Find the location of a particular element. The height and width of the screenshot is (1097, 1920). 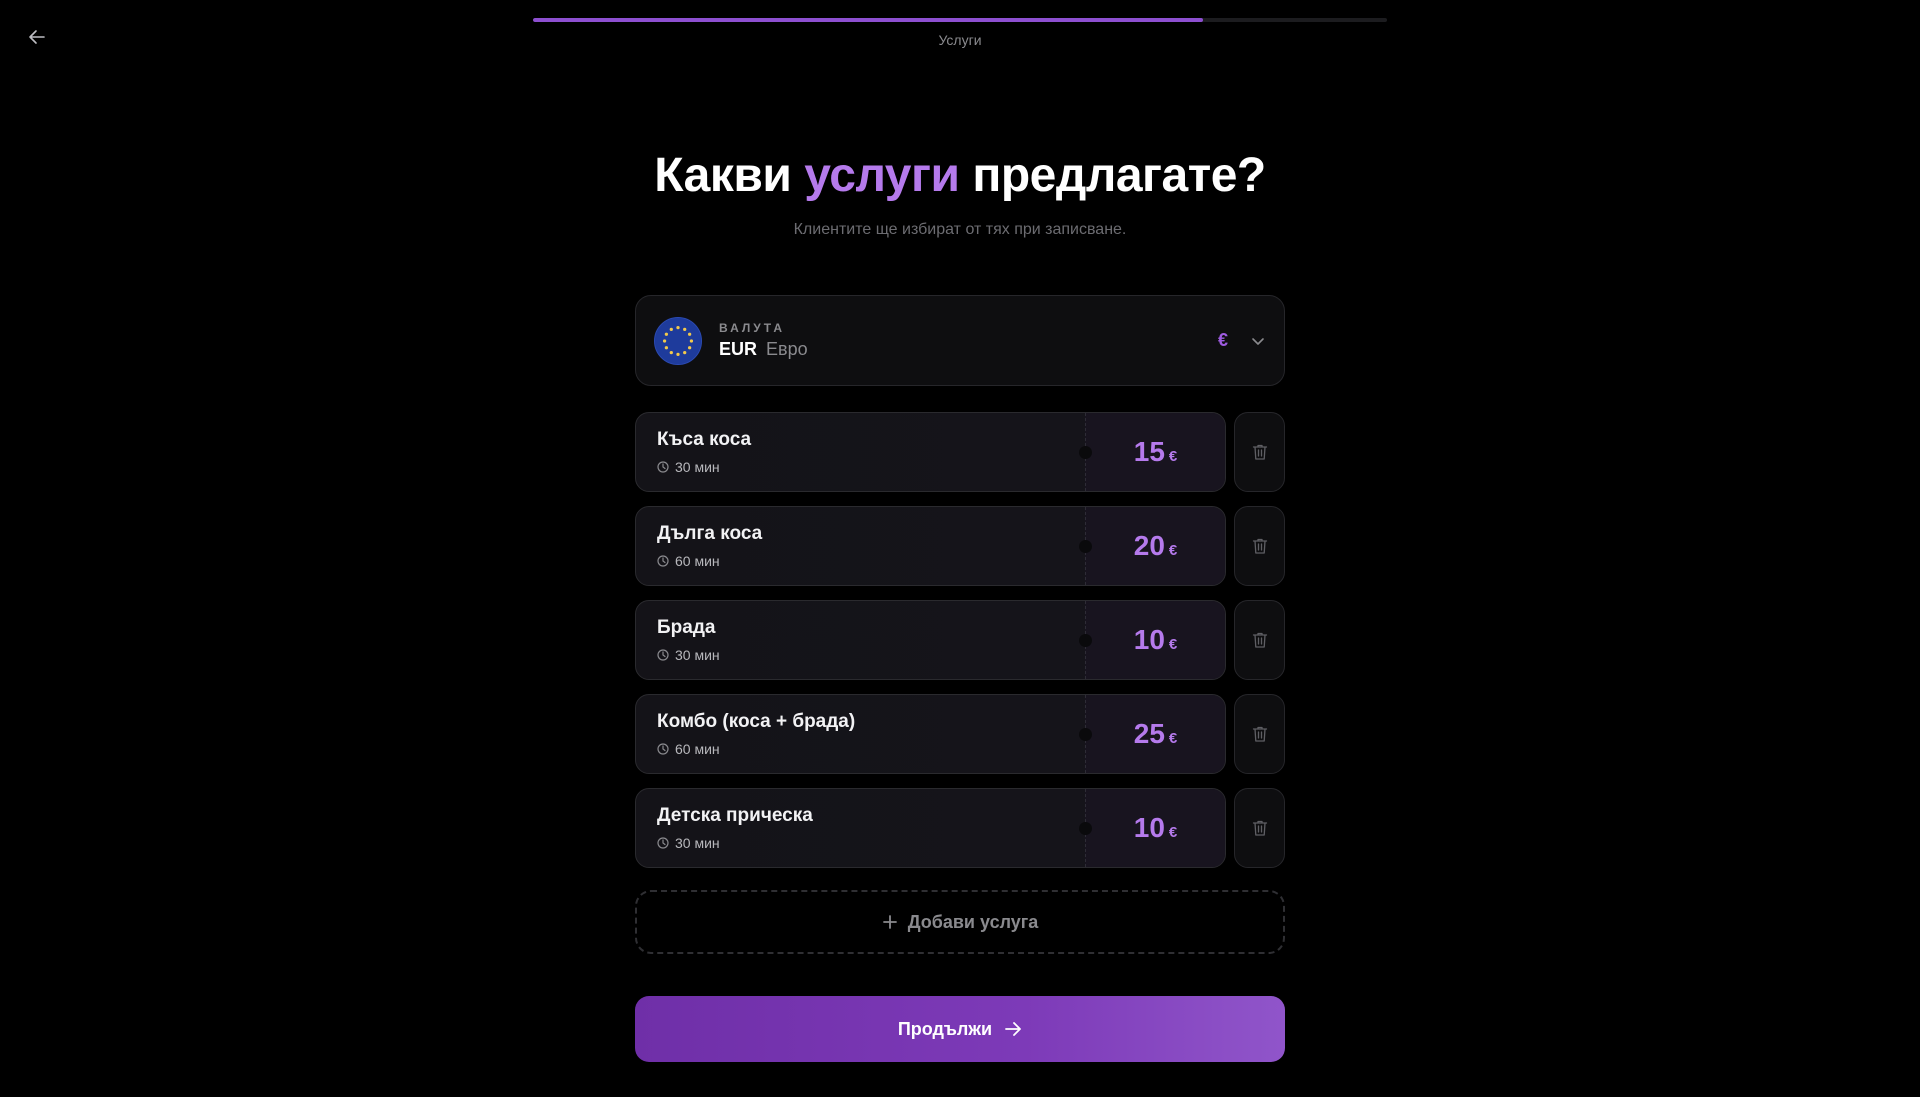

title-part-2: предлагате? is located at coordinates (1119, 175).